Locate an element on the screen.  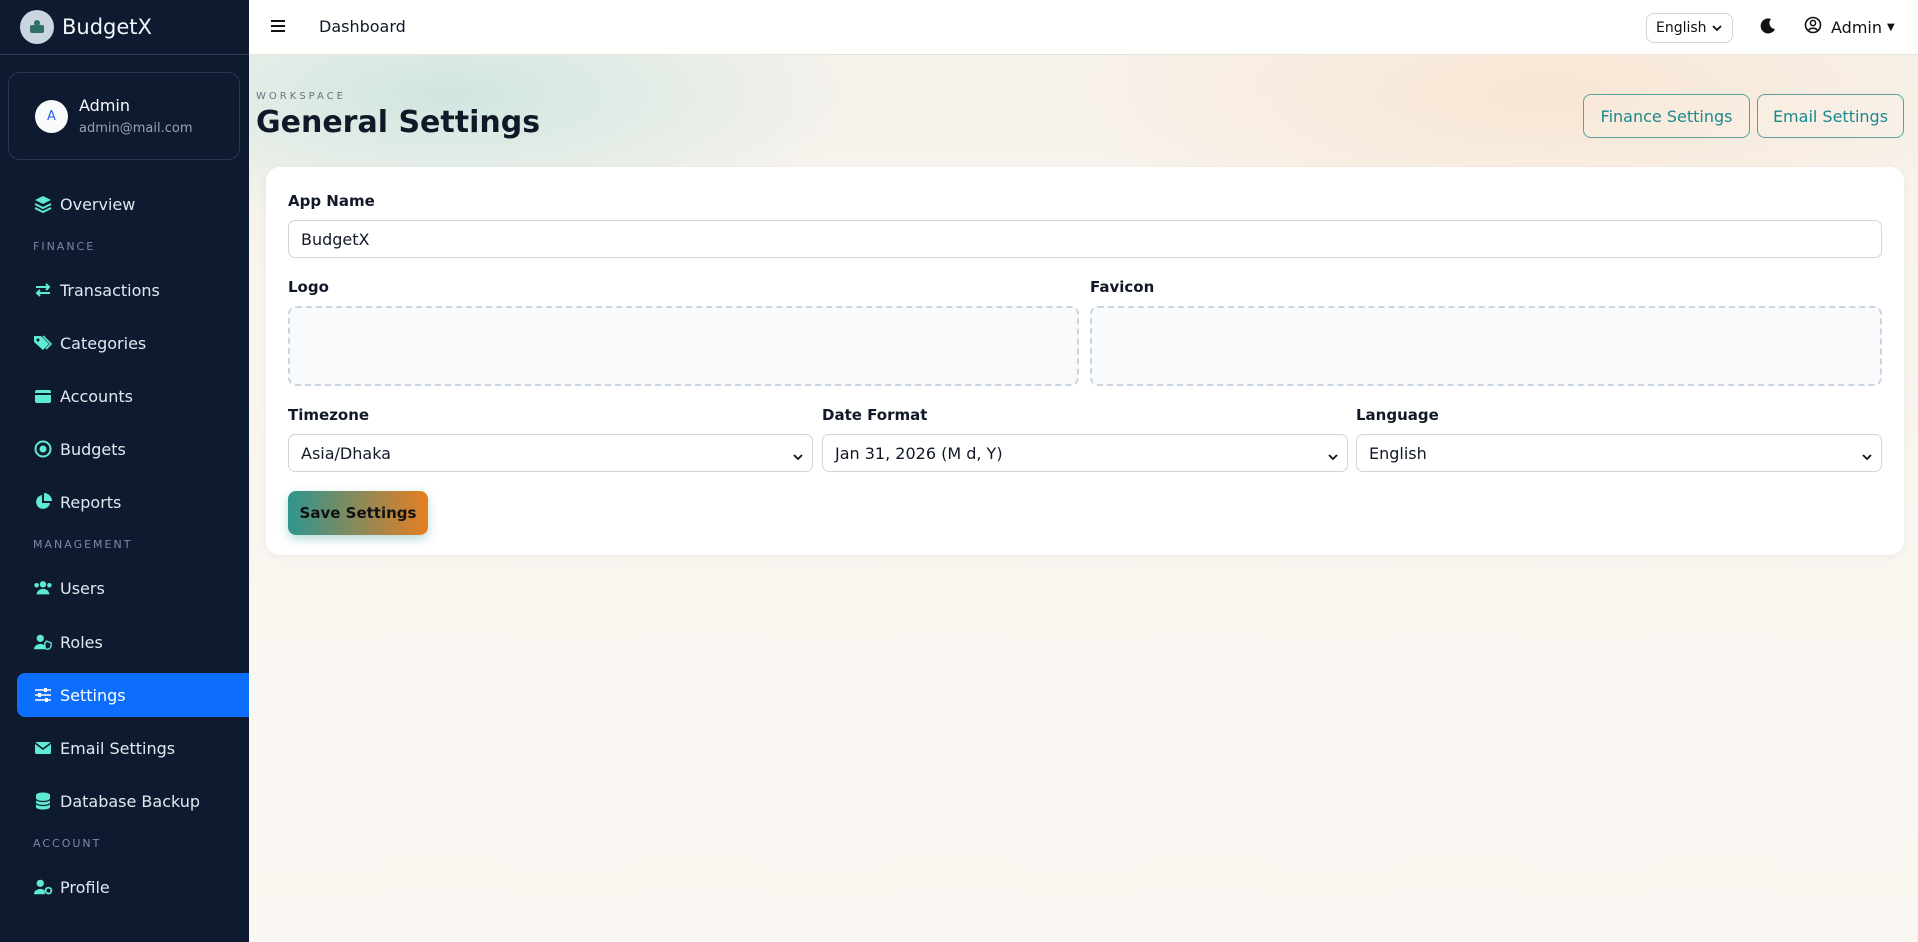
envelope-icon is located at coordinates (43, 748).